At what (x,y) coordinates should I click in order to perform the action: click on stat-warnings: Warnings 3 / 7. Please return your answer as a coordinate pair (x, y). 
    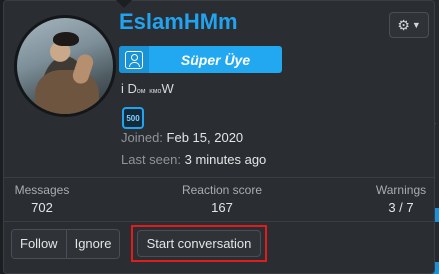
    Looking at the image, I should click on (401, 199).